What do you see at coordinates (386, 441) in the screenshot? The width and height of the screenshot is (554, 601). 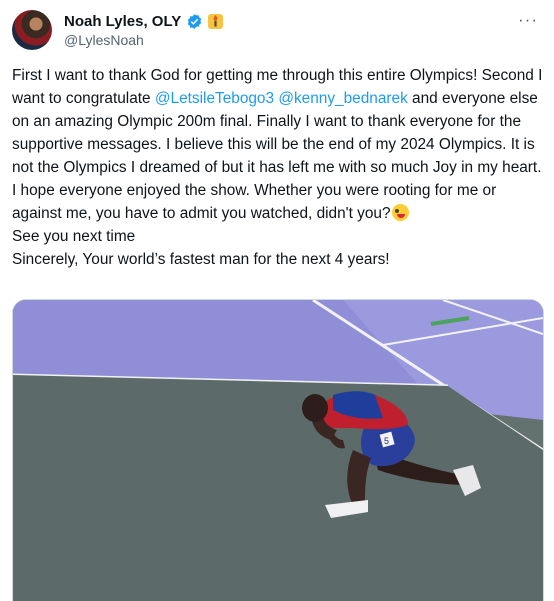 I see `bib-number: 5` at bounding box center [386, 441].